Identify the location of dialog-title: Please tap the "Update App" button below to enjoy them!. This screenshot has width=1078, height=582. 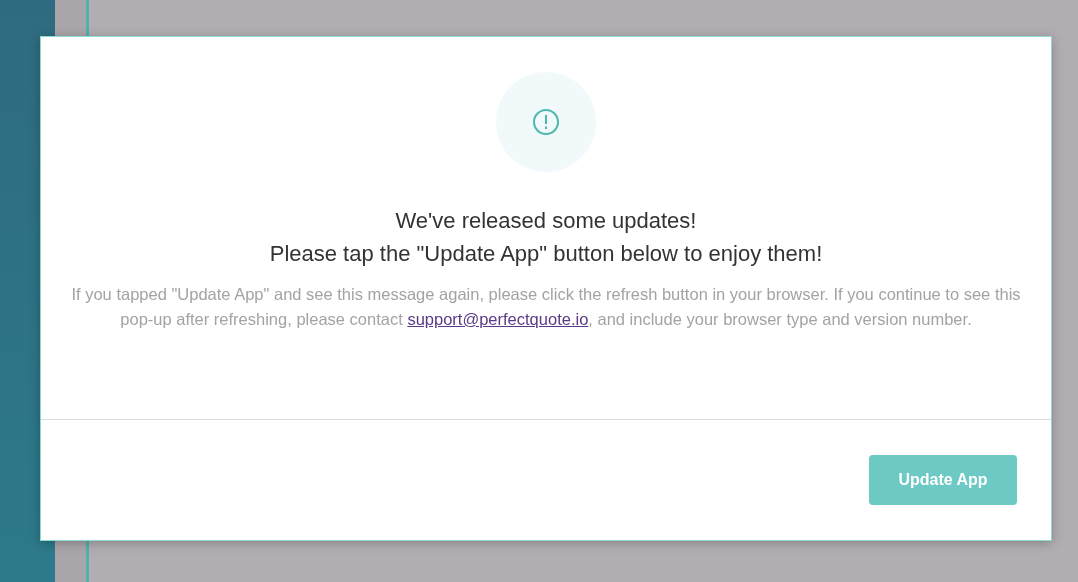
(546, 254).